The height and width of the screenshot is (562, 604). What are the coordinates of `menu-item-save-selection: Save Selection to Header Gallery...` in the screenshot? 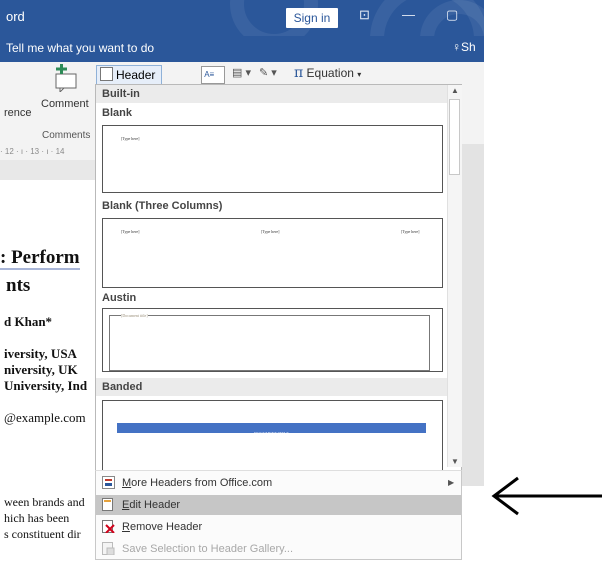 It's located at (278, 549).